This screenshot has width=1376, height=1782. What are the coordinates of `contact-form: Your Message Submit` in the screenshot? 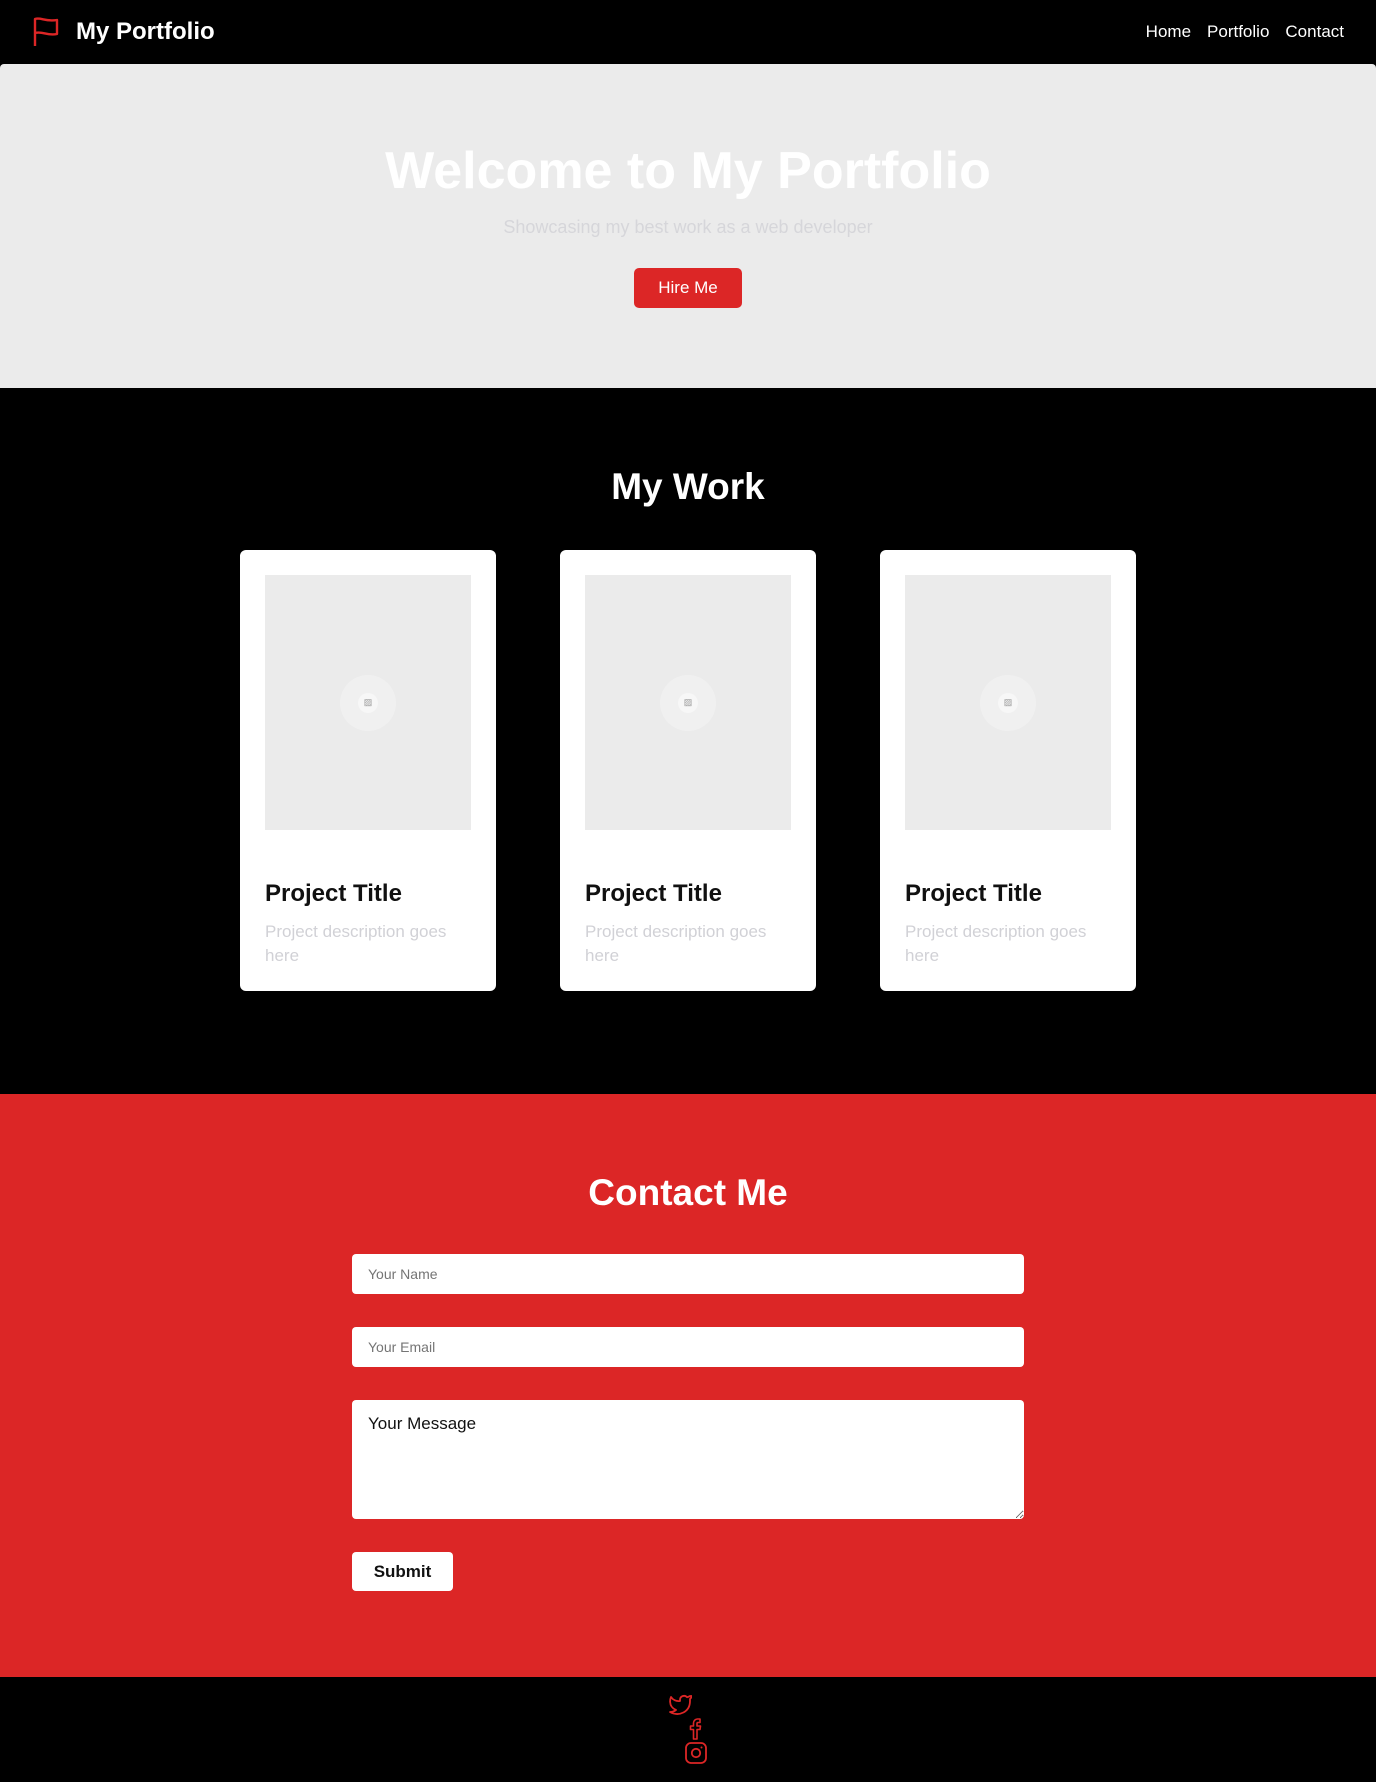 It's located at (688, 1422).